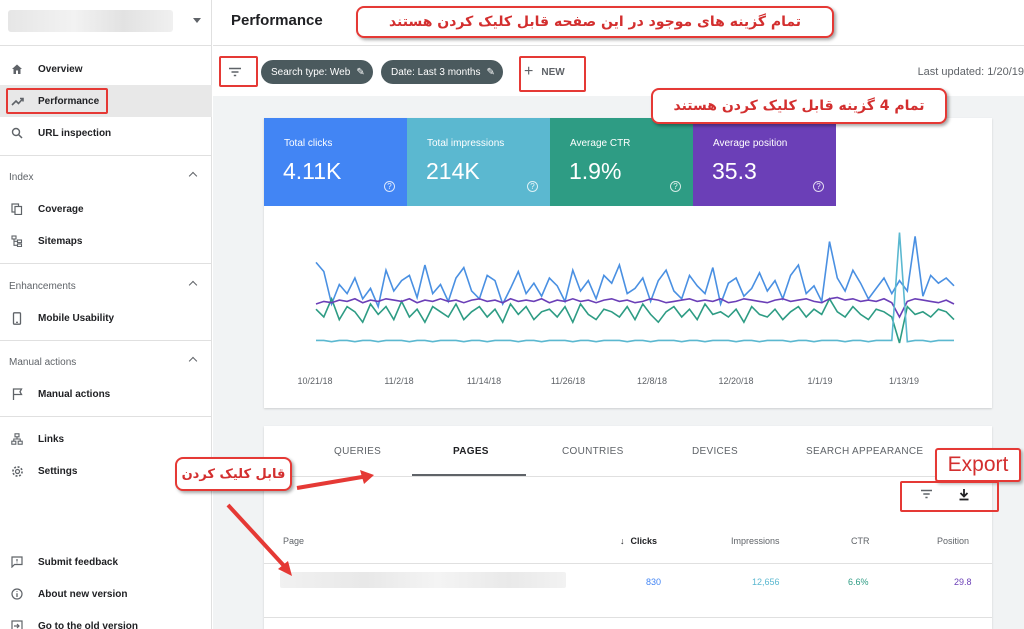 The width and height of the screenshot is (1024, 629). Describe the element at coordinates (367, 477) in the screenshot. I see `arrowhead` at that location.